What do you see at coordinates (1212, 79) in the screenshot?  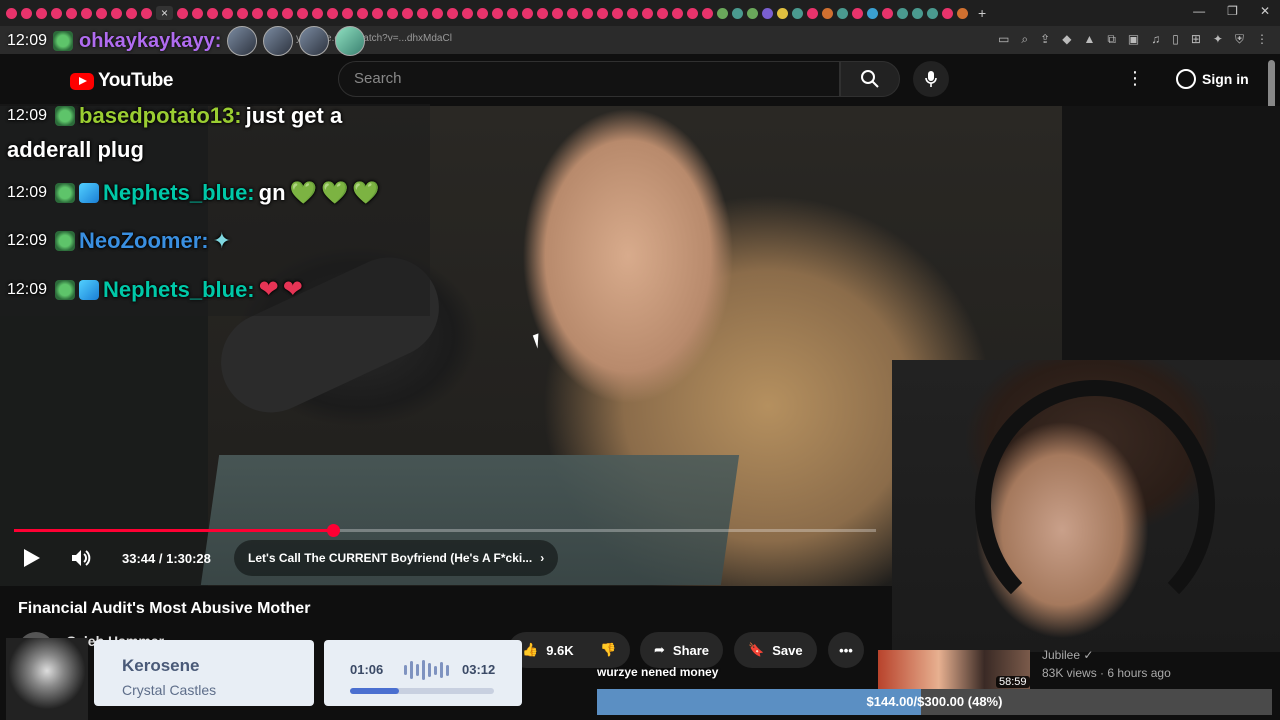 I see `sign-in-button: Sign in` at bounding box center [1212, 79].